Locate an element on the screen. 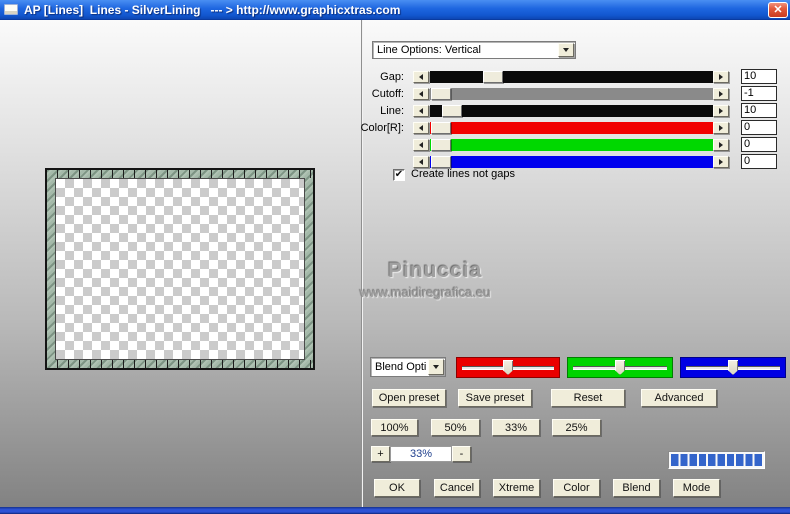 The height and width of the screenshot is (514, 790). line-slider-track is located at coordinates (571, 111).